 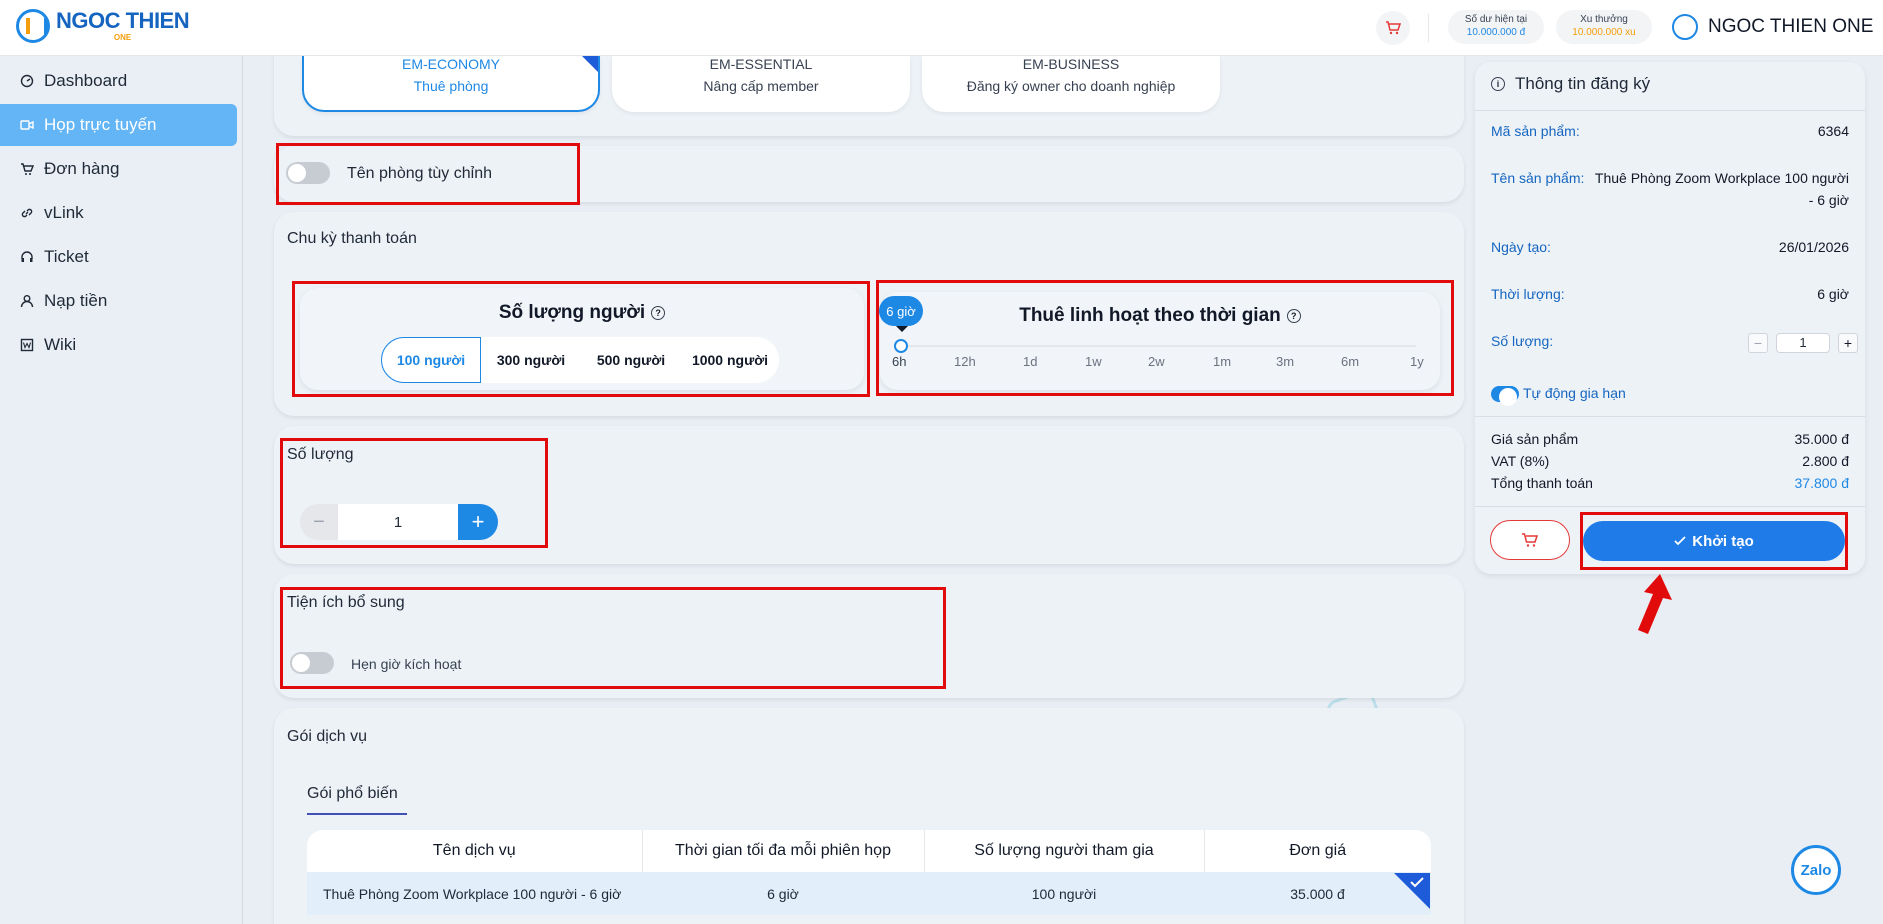 What do you see at coordinates (76, 300) in the screenshot?
I see `sidebar-item-label: Nạp tiền` at bounding box center [76, 300].